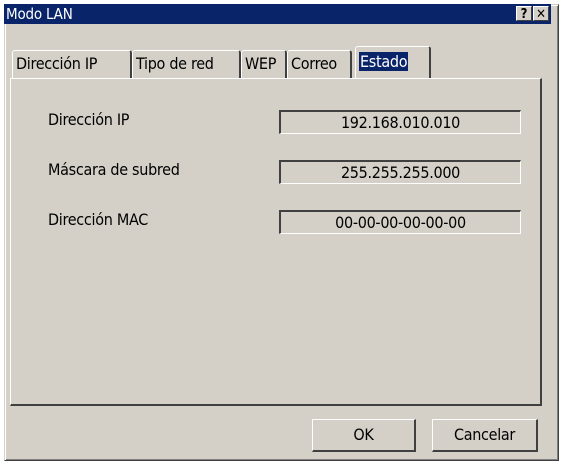 Image resolution: width=567 pixels, height=466 pixels. I want to click on mac-address-label: Dirección MAC, so click(98, 219).